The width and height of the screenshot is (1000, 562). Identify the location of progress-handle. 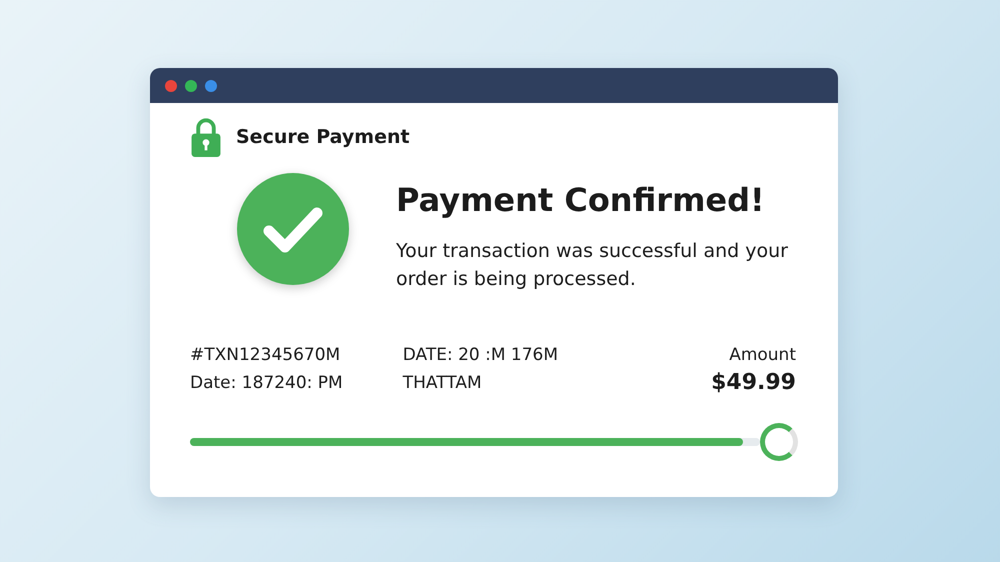
(779, 442).